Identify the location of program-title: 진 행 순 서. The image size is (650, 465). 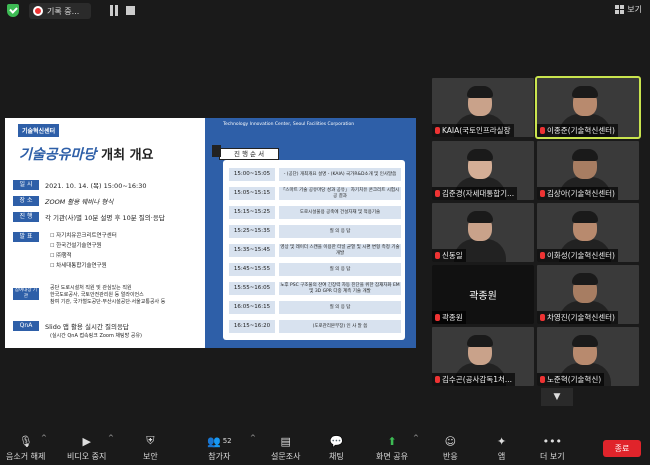
(245, 152).